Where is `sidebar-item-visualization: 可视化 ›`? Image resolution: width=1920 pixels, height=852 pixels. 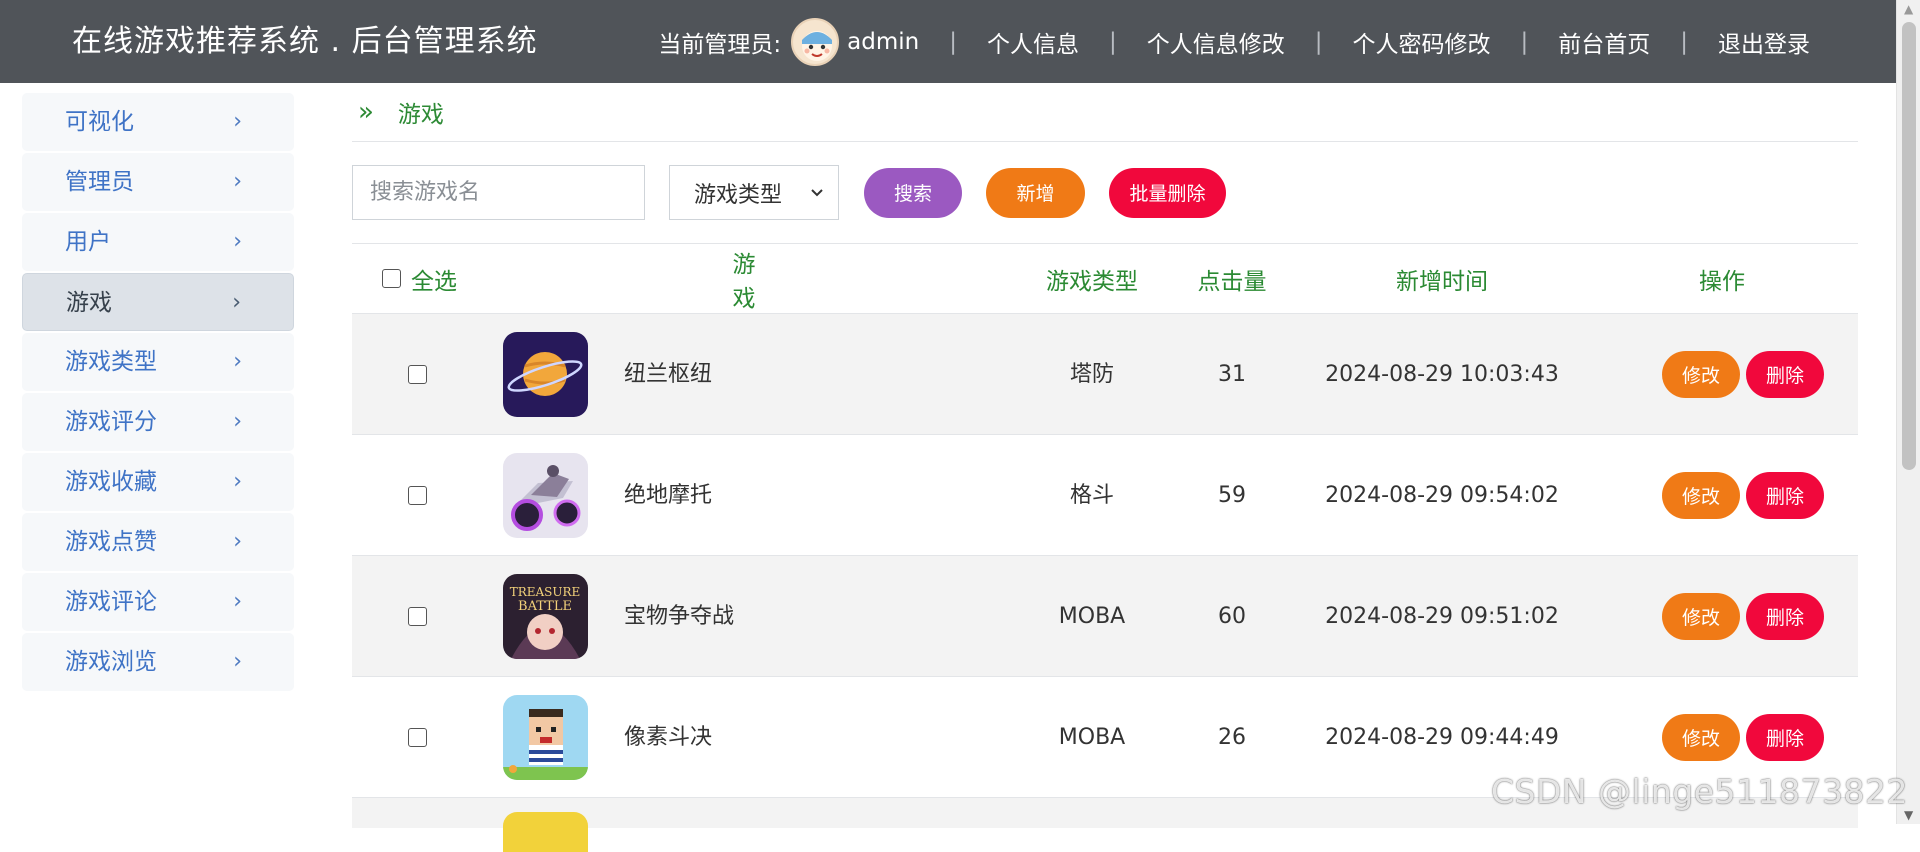 sidebar-item-visualization: 可视化 › is located at coordinates (158, 122).